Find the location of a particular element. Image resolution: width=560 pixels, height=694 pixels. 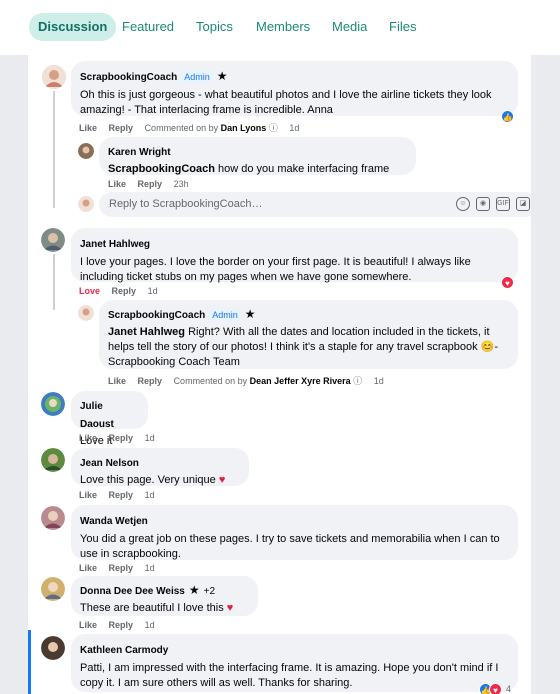

comment-author: Wanda Wetjen is located at coordinates (114, 521).